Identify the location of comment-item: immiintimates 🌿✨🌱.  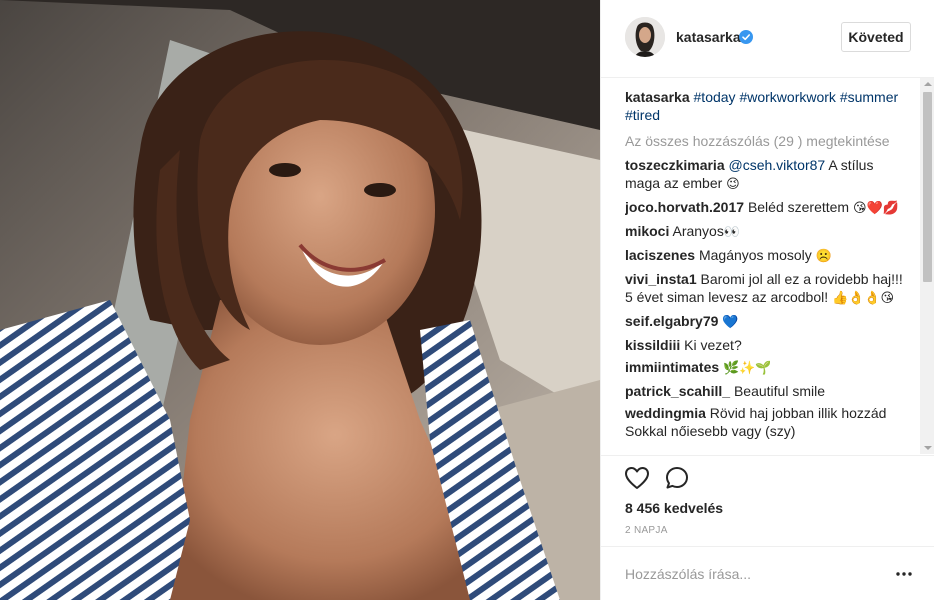
(766, 368).